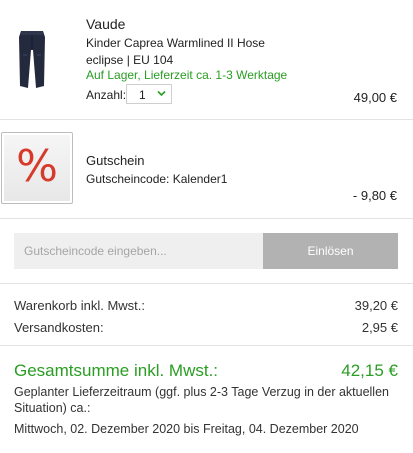 The image size is (413, 453). I want to click on coupon-code-input, so click(138, 251).